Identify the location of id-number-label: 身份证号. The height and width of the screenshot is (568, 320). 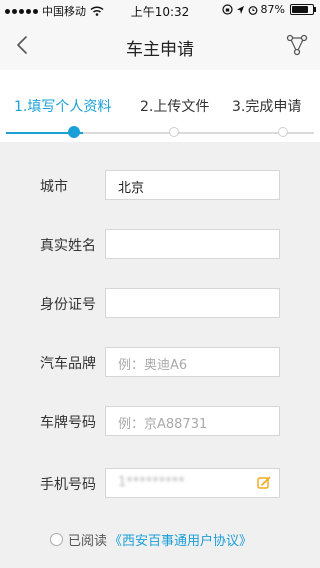
(68, 305).